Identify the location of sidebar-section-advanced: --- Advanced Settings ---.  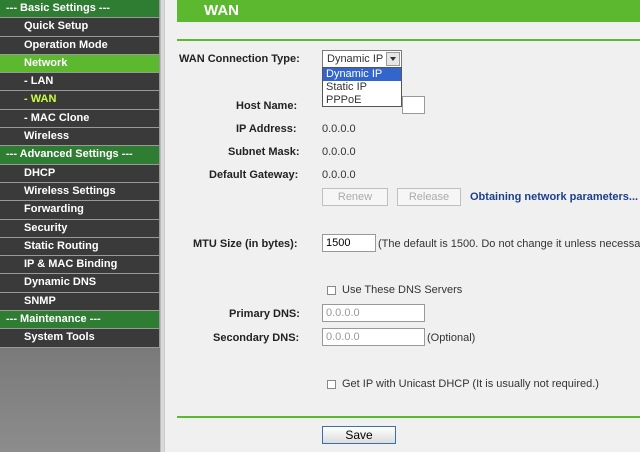
(79, 155).